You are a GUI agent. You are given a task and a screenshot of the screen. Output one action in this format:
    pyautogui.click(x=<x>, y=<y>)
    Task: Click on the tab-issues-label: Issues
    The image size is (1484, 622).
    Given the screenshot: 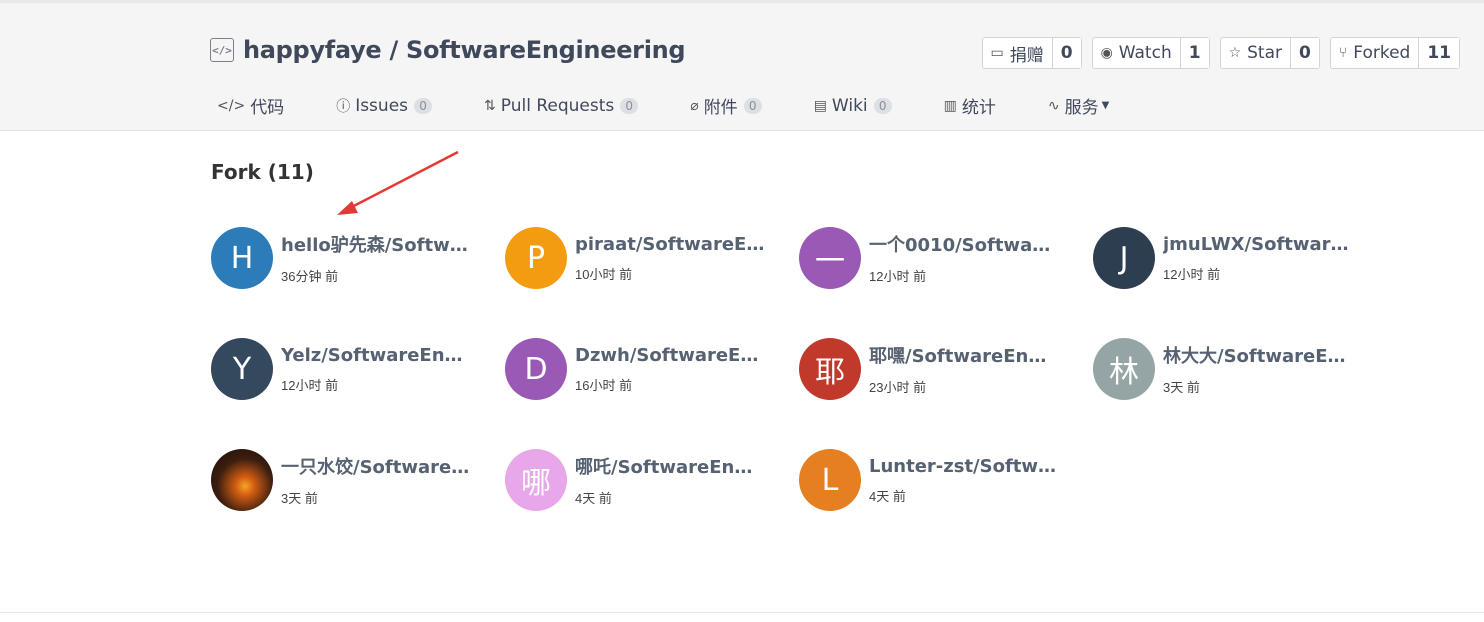 What is the action you would take?
    pyautogui.click(x=382, y=105)
    